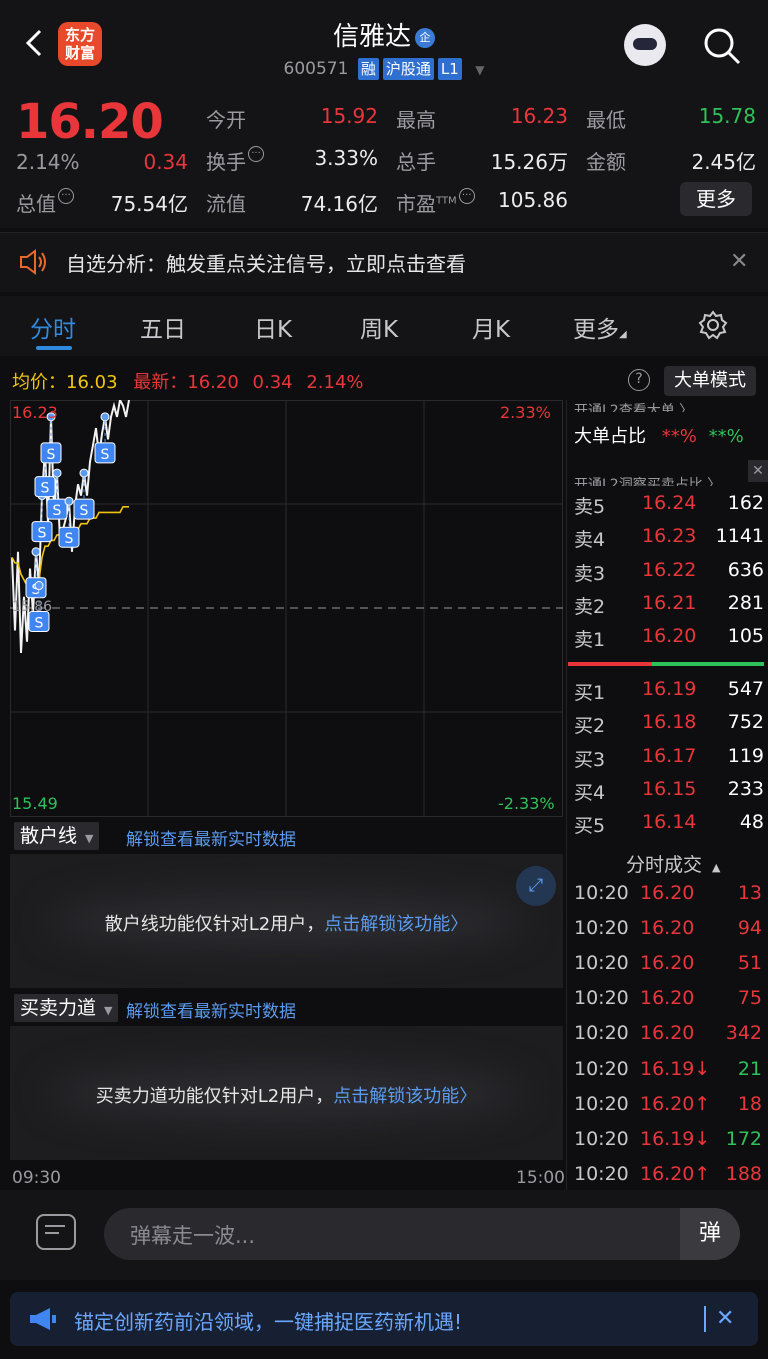 This screenshot has width=768, height=1359. What do you see at coordinates (371, 37) in the screenshot?
I see `stock-name: 信雅达` at bounding box center [371, 37].